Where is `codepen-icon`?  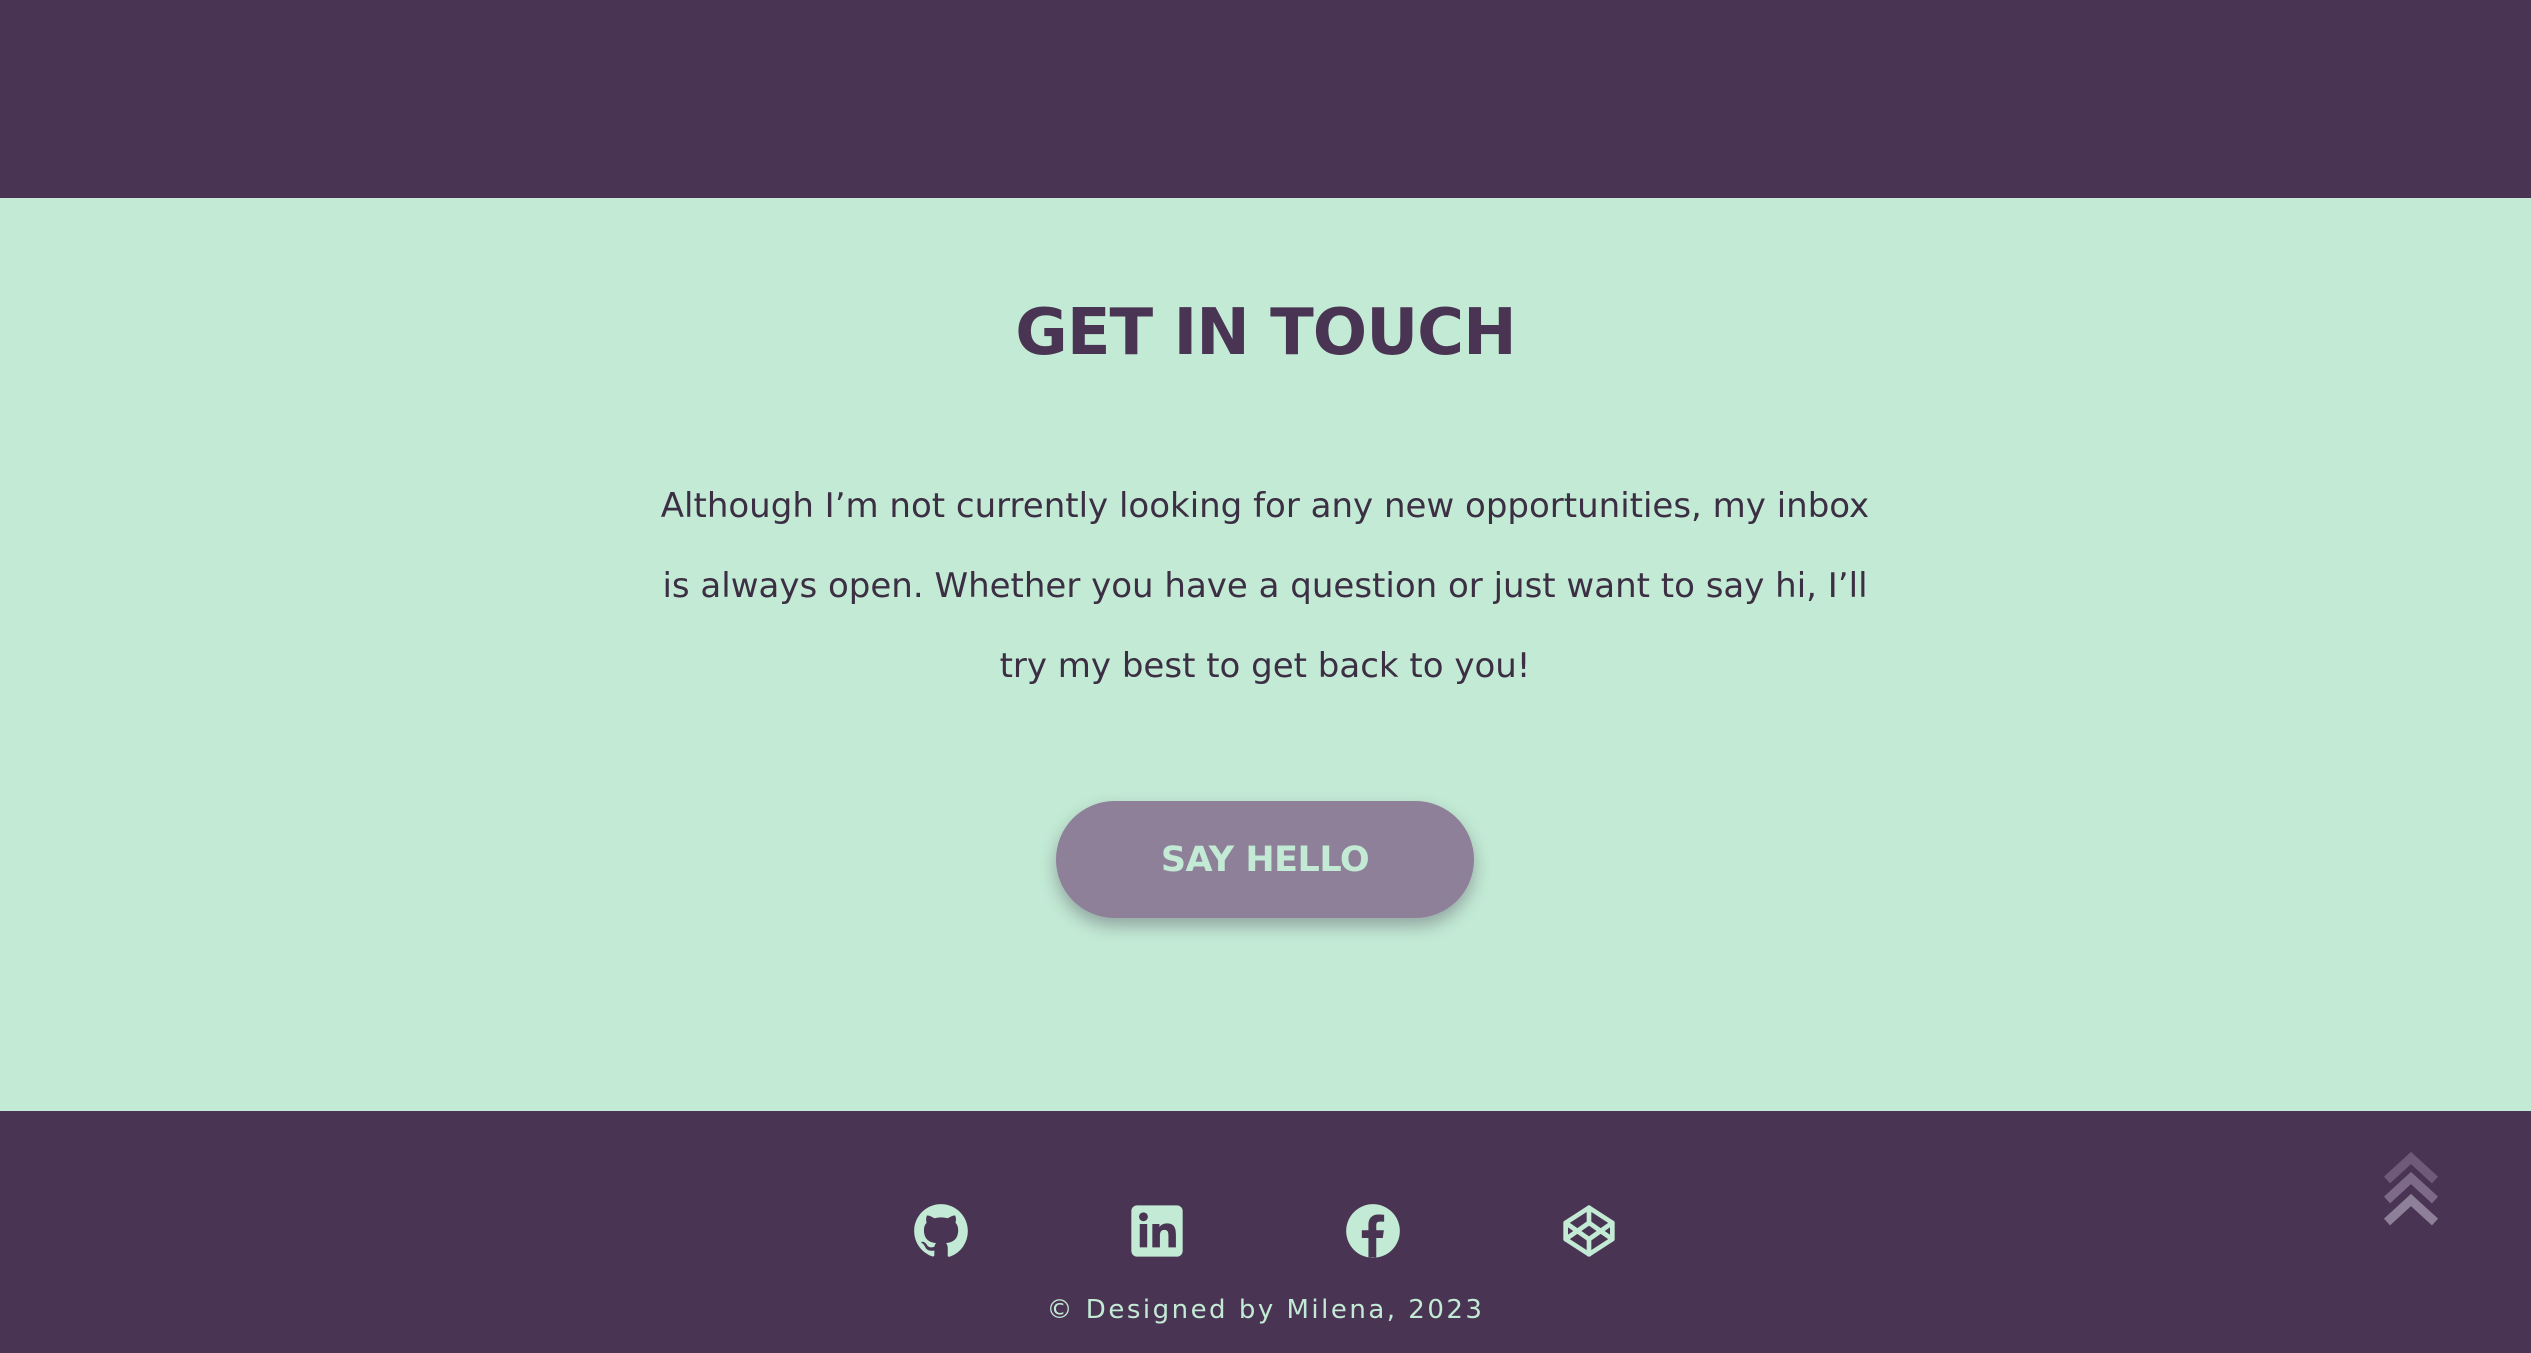
codepen-icon is located at coordinates (1589, 1231).